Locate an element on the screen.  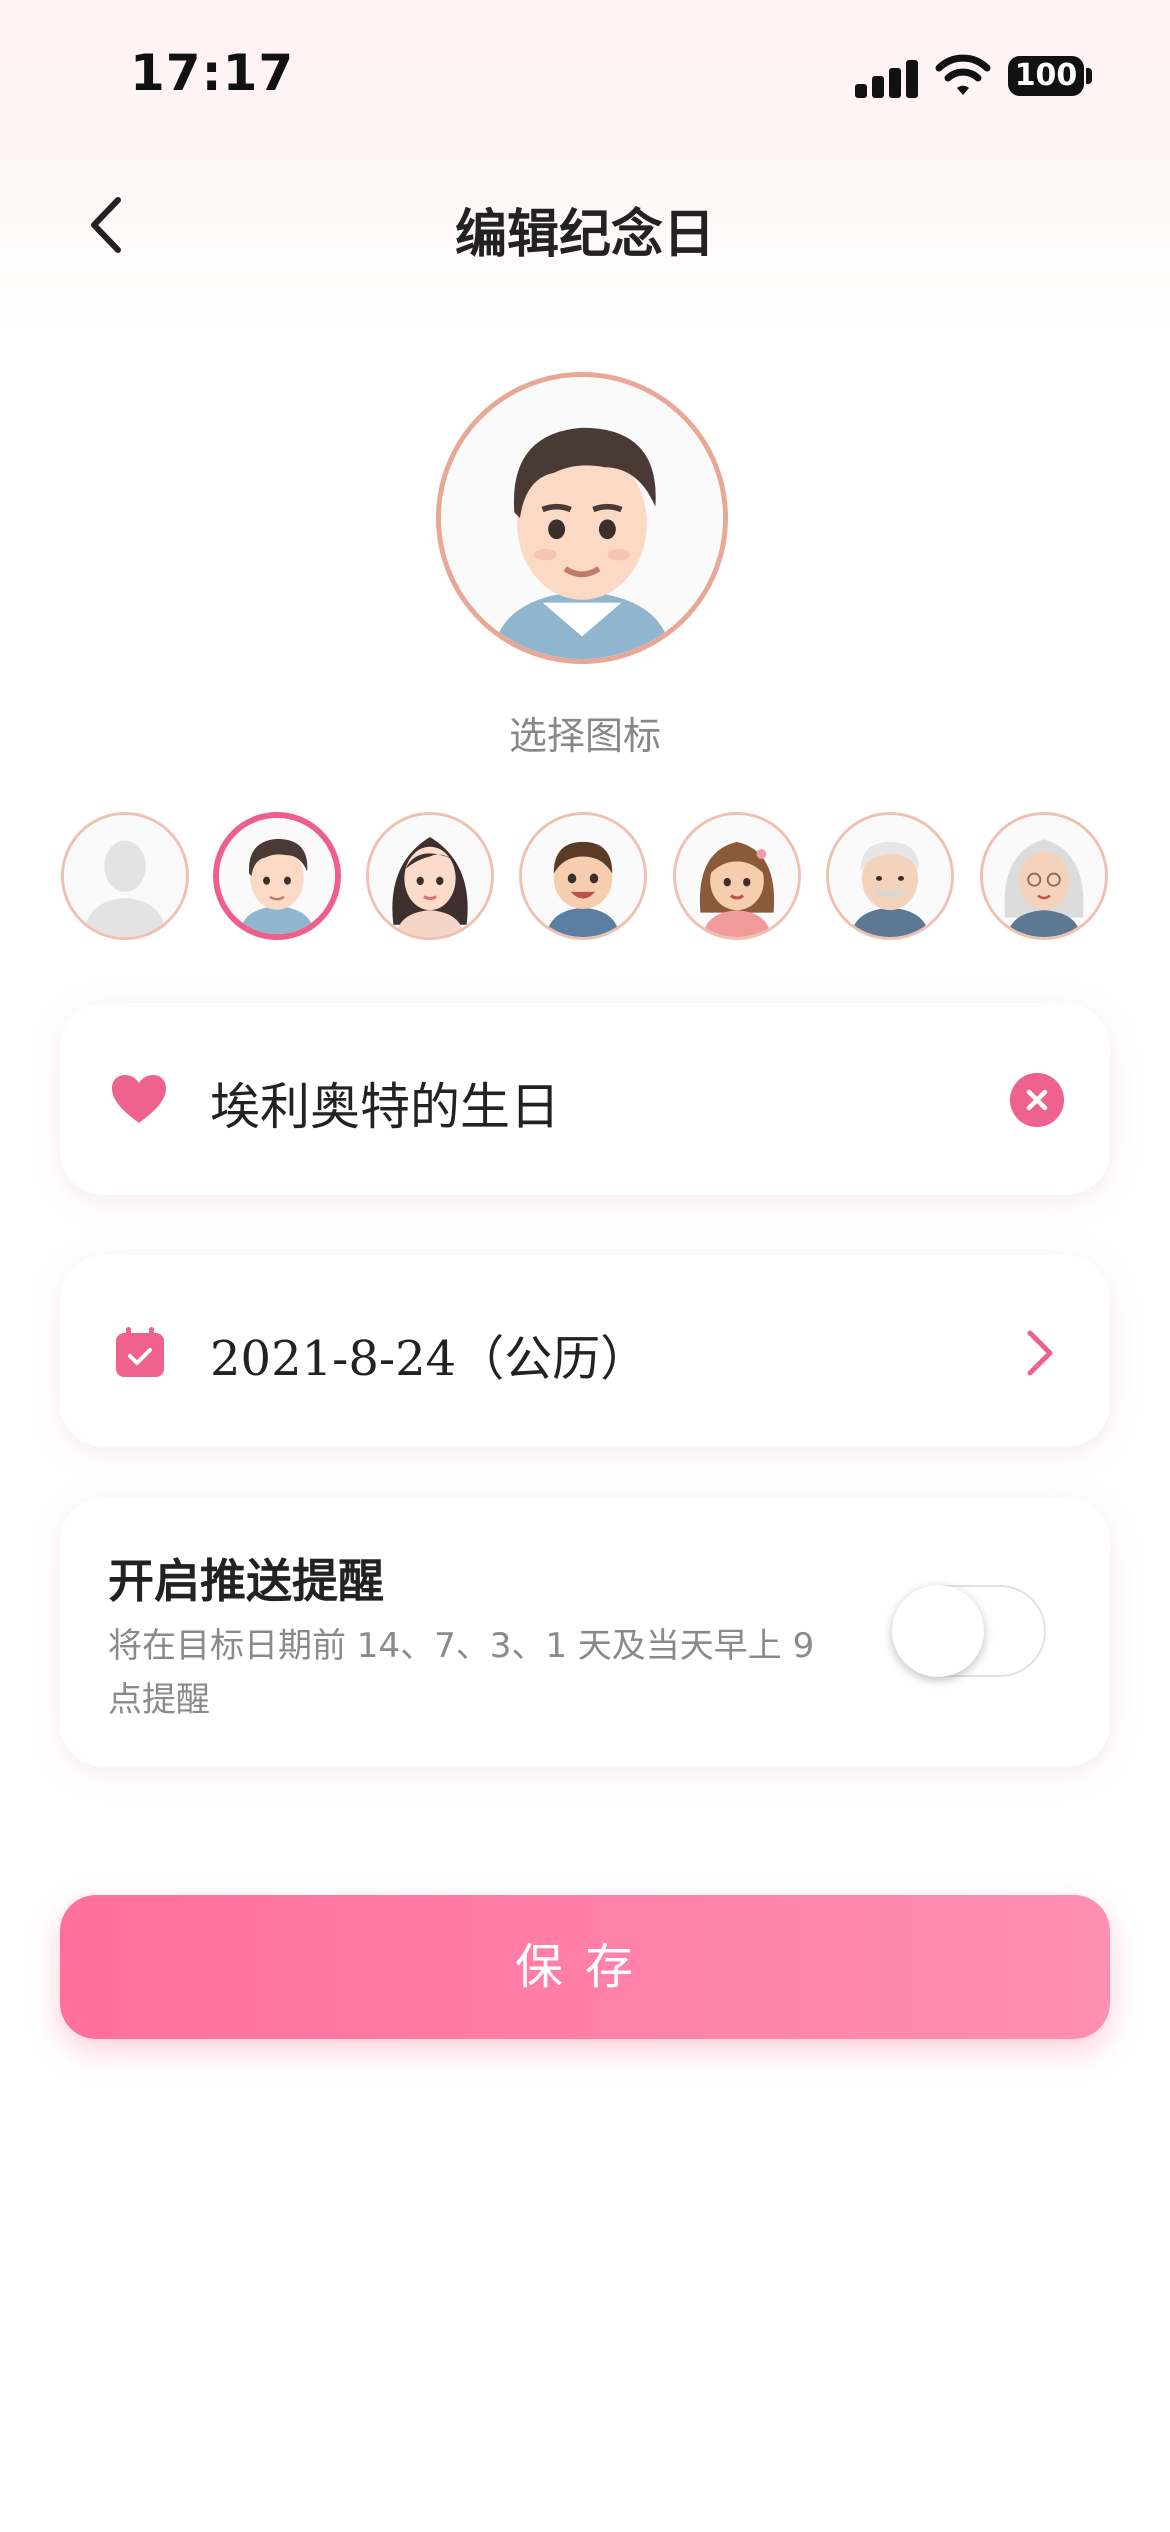
avatar-option-default is located at coordinates (125, 876).